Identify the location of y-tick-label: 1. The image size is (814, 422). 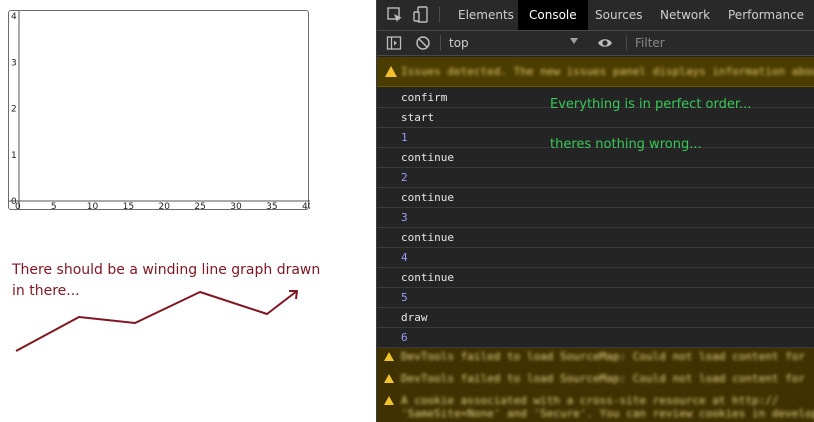
(14, 156).